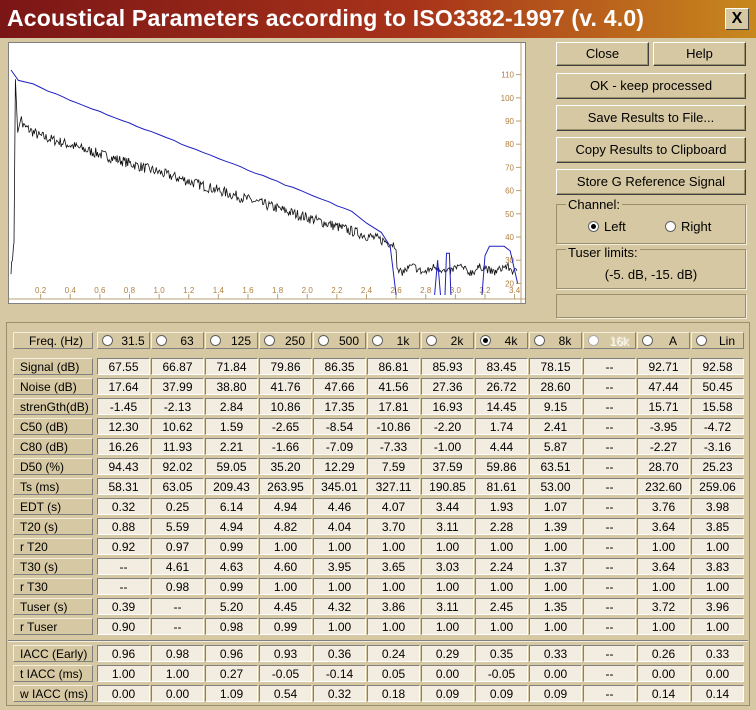  I want to click on store-button-label: Store G Reference Signal, so click(651, 181).